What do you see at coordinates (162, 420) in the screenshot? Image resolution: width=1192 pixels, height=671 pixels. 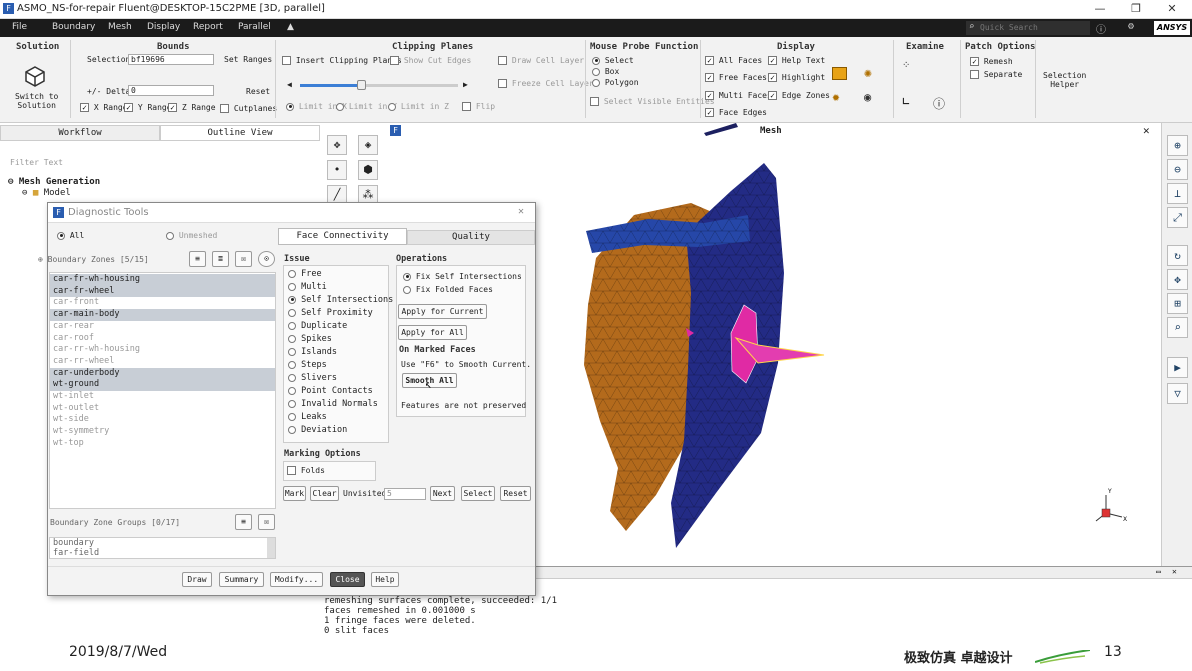 I see `list-item: wt-side` at bounding box center [162, 420].